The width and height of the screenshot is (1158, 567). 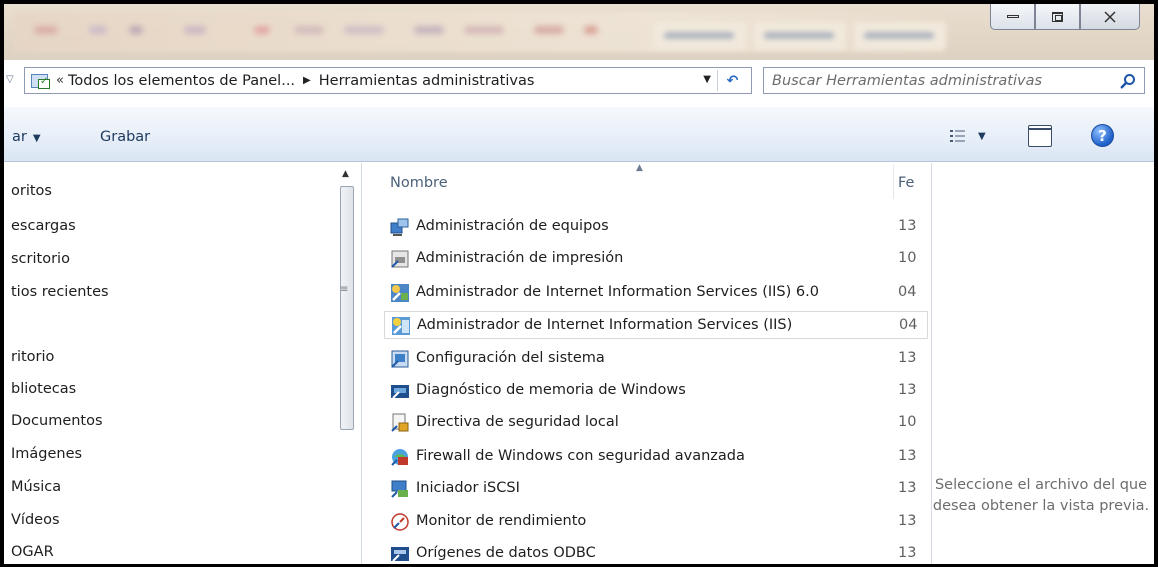 I want to click on nav-item-downloads: escargas, so click(x=43, y=226).